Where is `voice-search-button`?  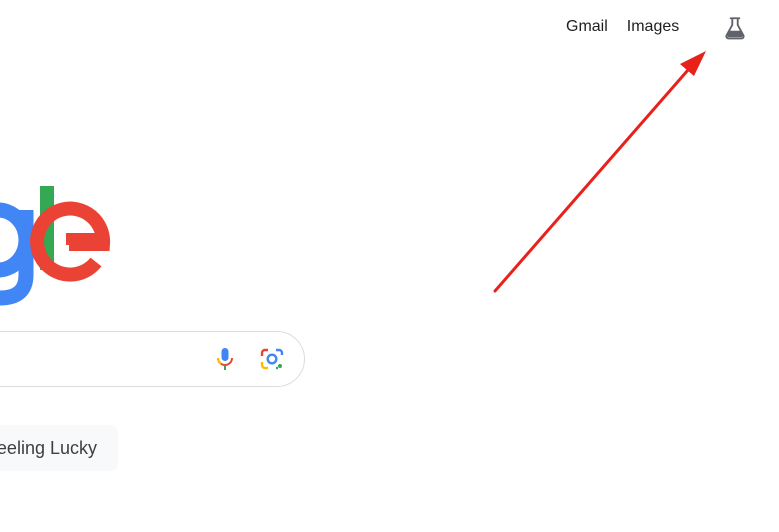 voice-search-button is located at coordinates (225, 359).